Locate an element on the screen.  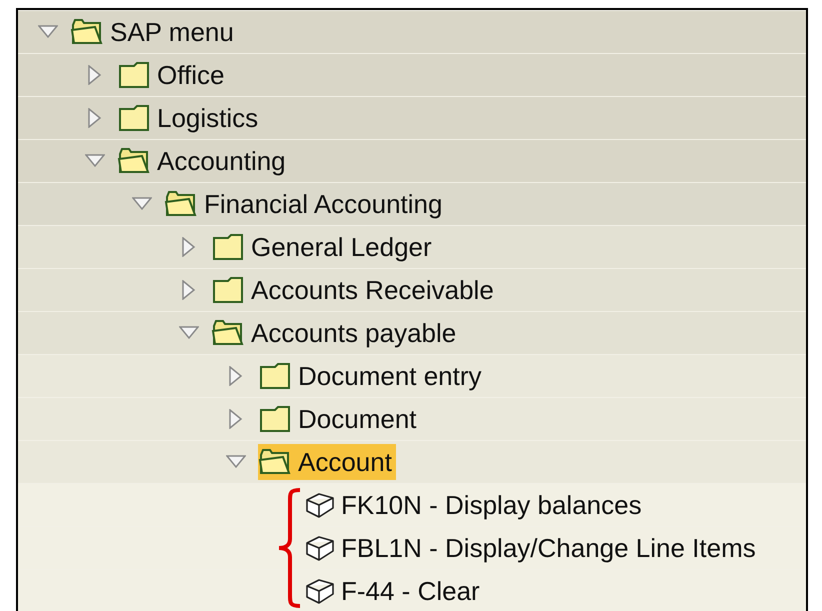
node-label: Document is located at coordinates (357, 419).